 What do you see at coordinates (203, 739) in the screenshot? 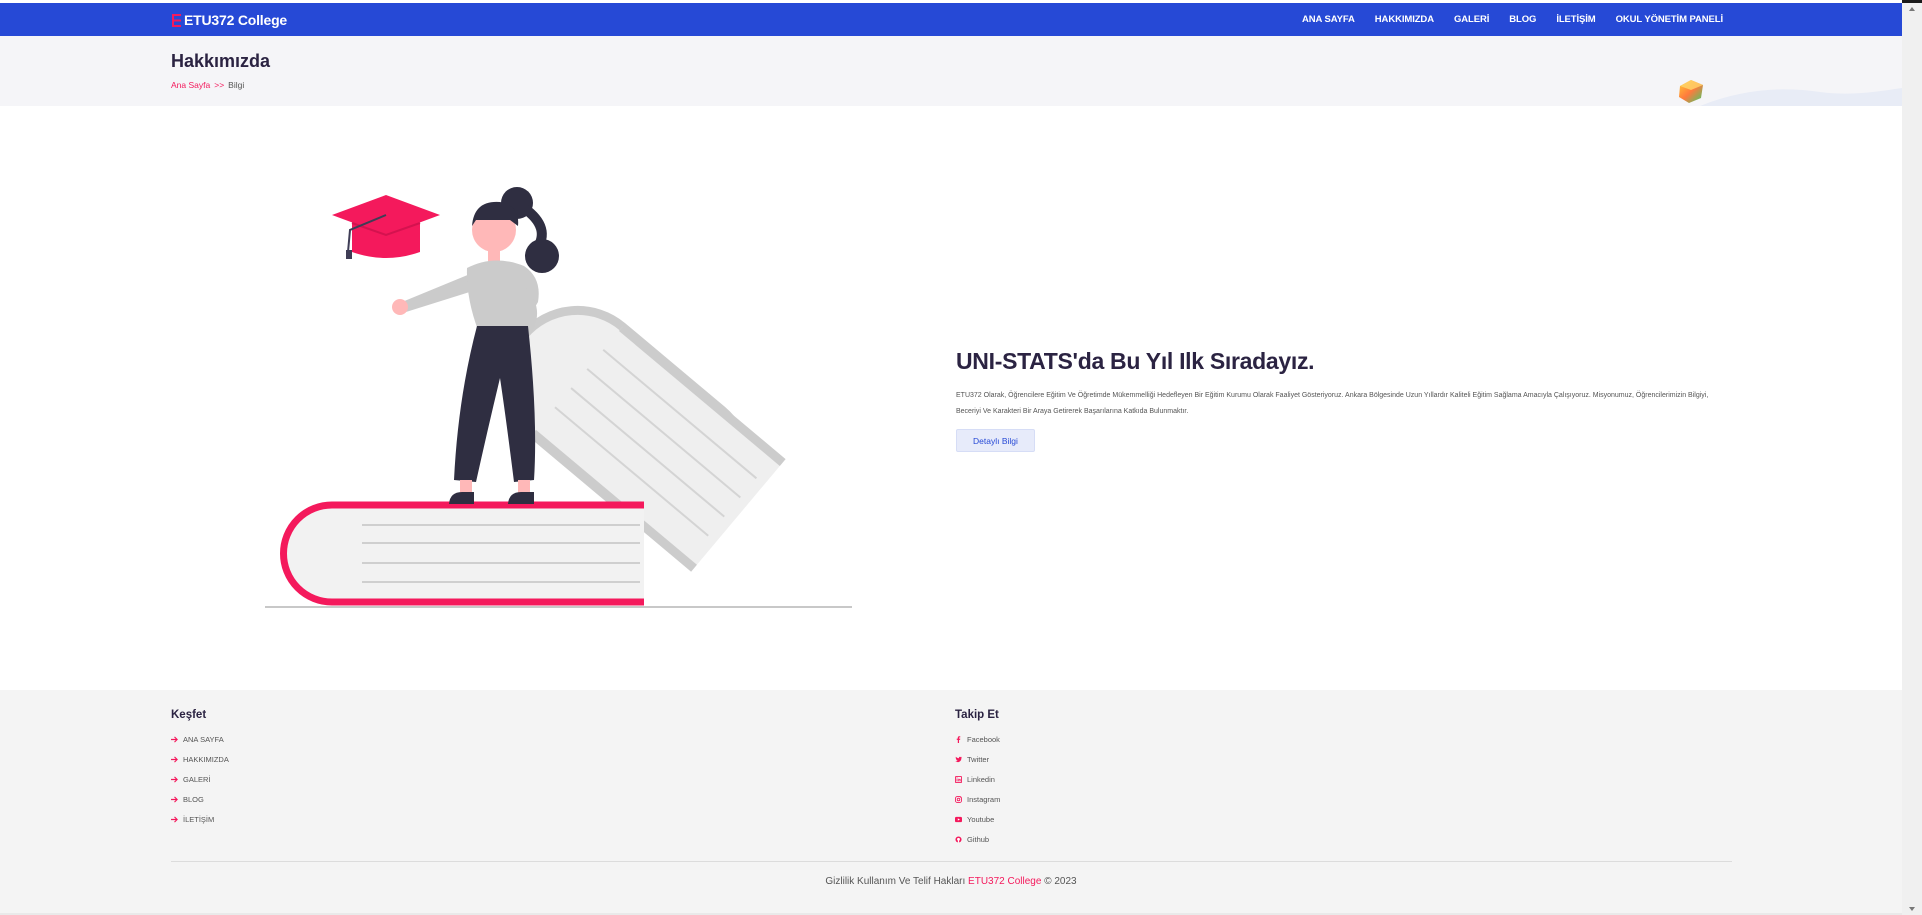
I see `footer-link-home: ANA SAYFA` at bounding box center [203, 739].